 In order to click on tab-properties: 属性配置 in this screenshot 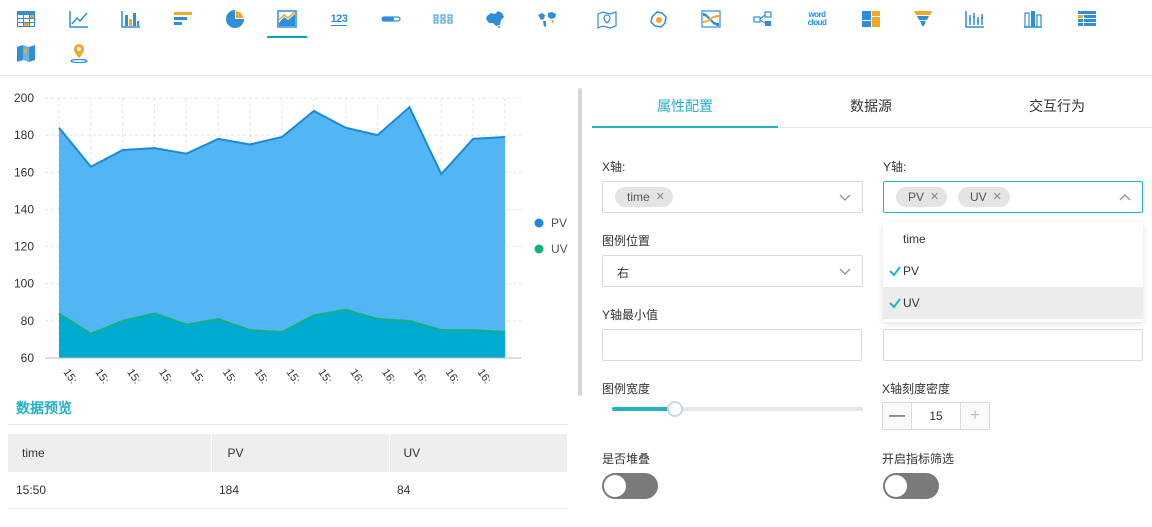, I will do `click(685, 108)`.